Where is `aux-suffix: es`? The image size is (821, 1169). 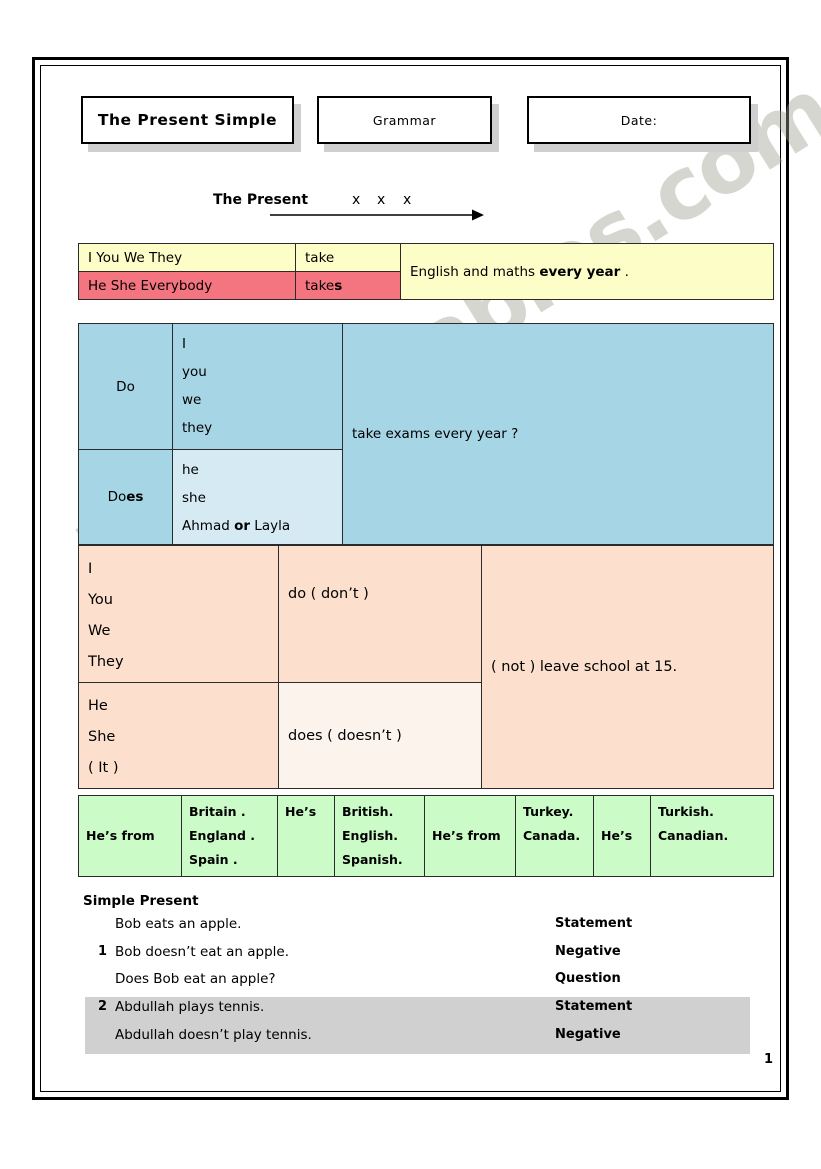 aux-suffix: es is located at coordinates (135, 497).